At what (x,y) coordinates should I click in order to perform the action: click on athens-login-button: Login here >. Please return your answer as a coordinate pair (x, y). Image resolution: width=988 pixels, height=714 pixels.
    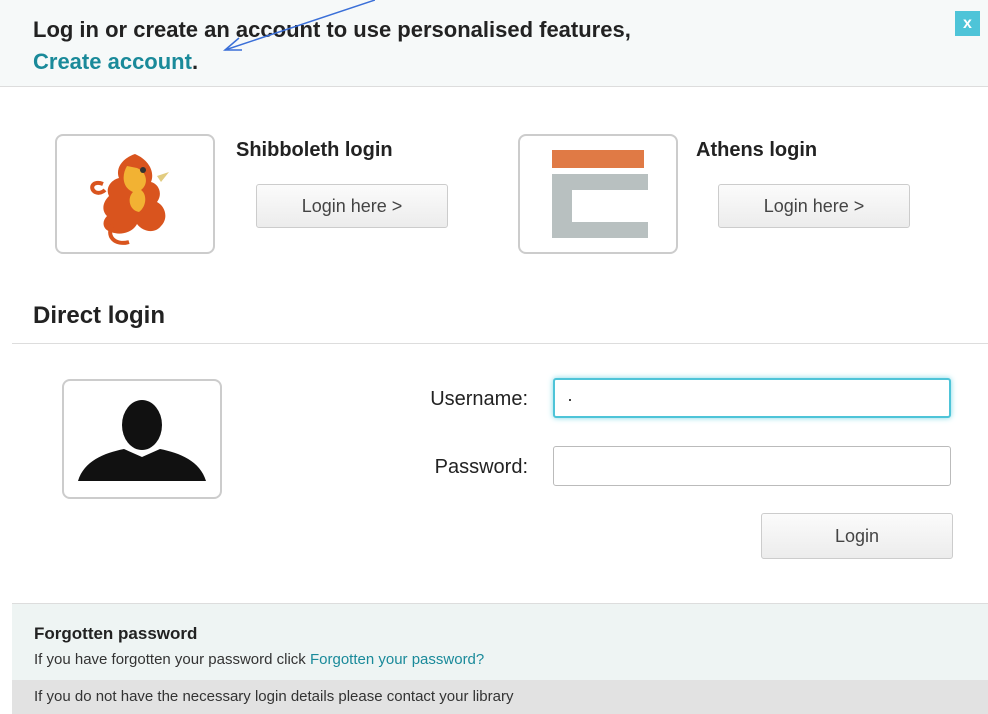
    Looking at the image, I should click on (814, 206).